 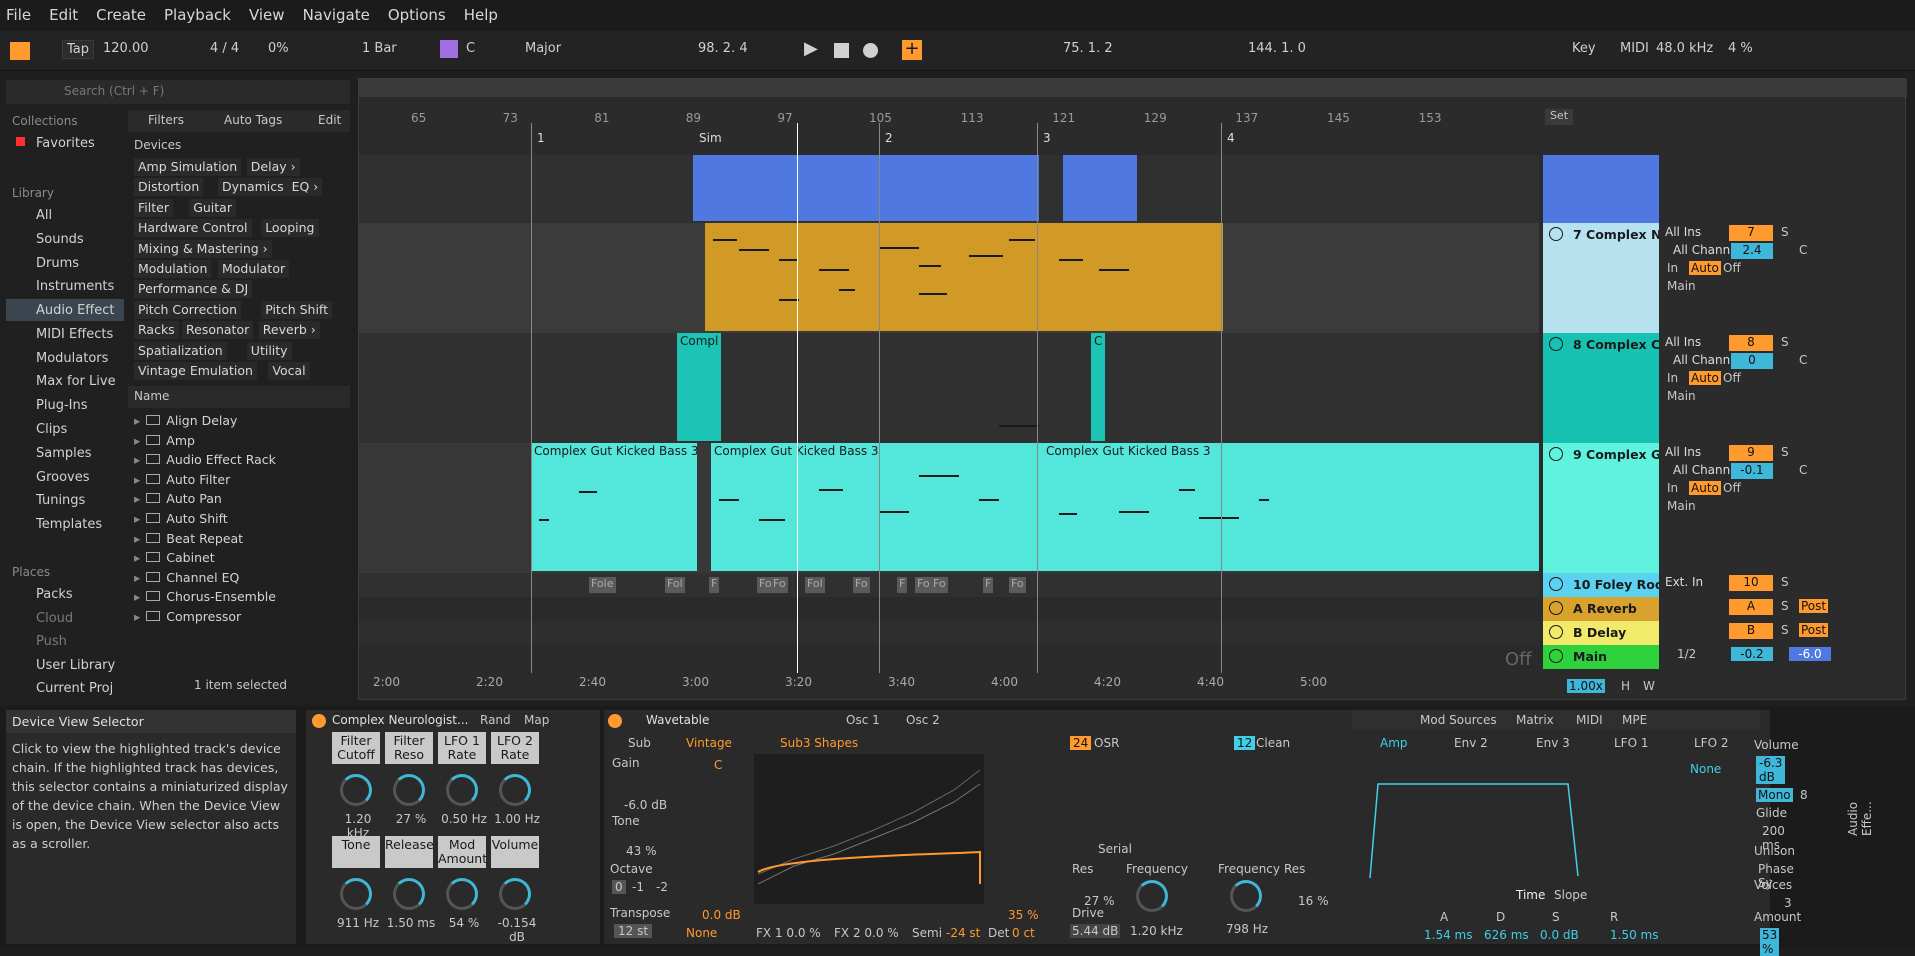 I want to click on loop-start: 75. 1. 2, so click(x=1088, y=48).